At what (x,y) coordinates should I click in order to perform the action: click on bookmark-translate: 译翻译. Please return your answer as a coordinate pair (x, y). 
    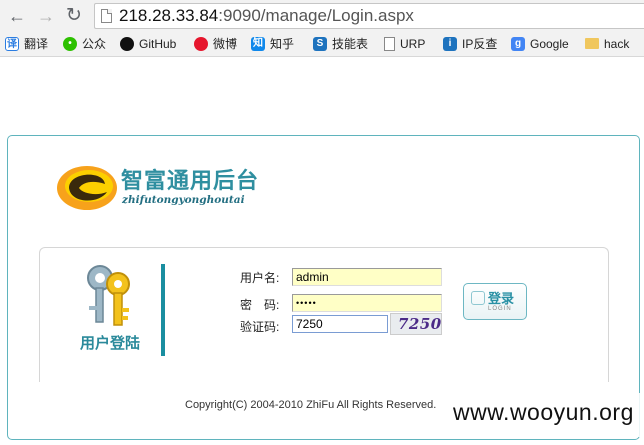
    Looking at the image, I should click on (26, 44).